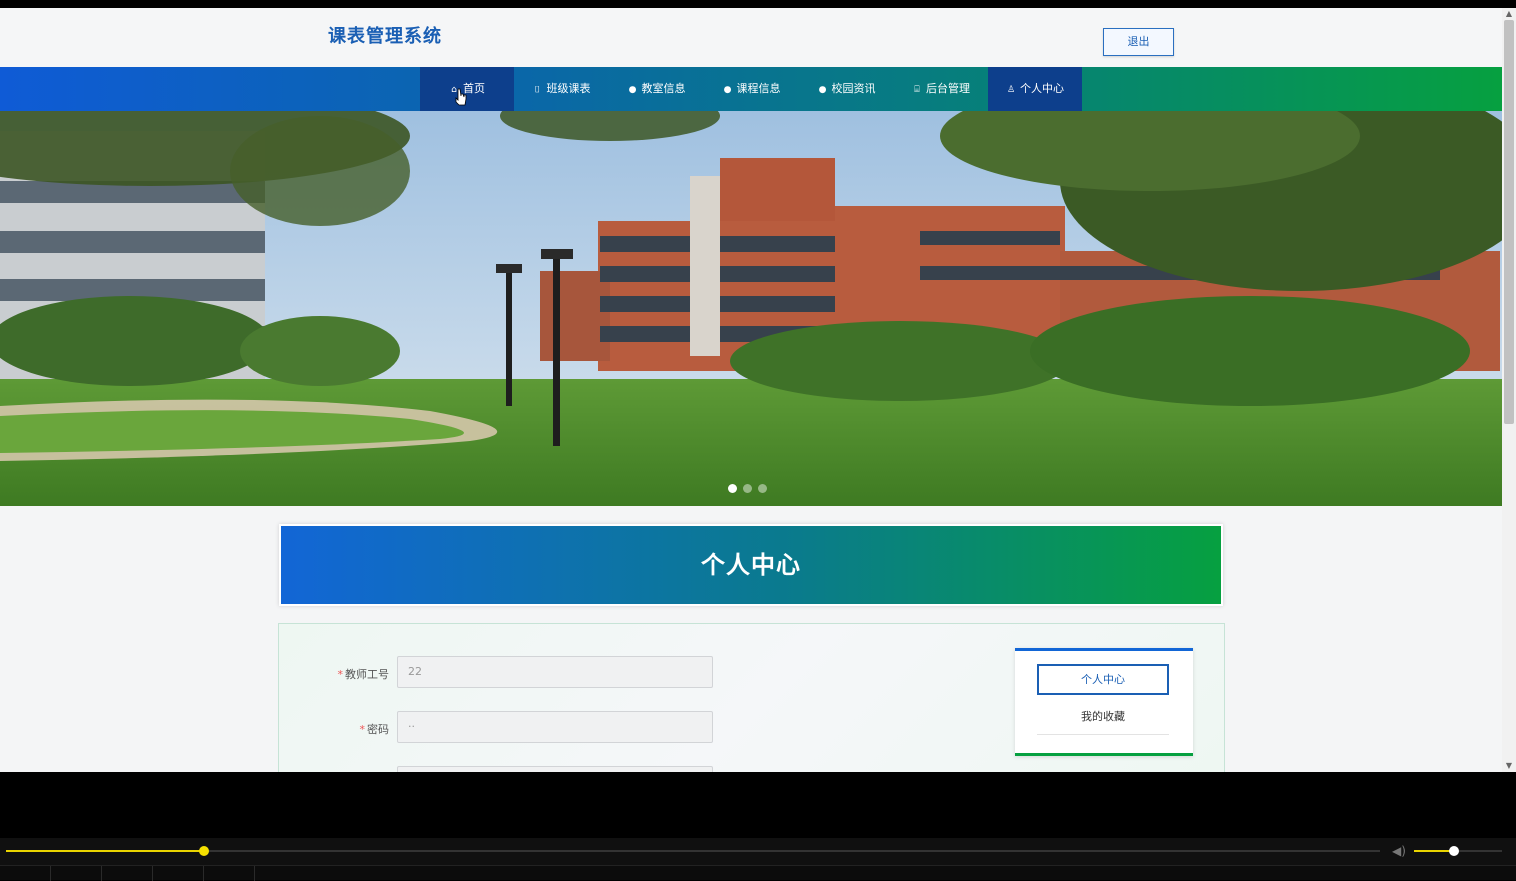 The height and width of the screenshot is (881, 1516). What do you see at coordinates (1509, 766) in the screenshot?
I see `scroll-down-icon: ▼` at bounding box center [1509, 766].